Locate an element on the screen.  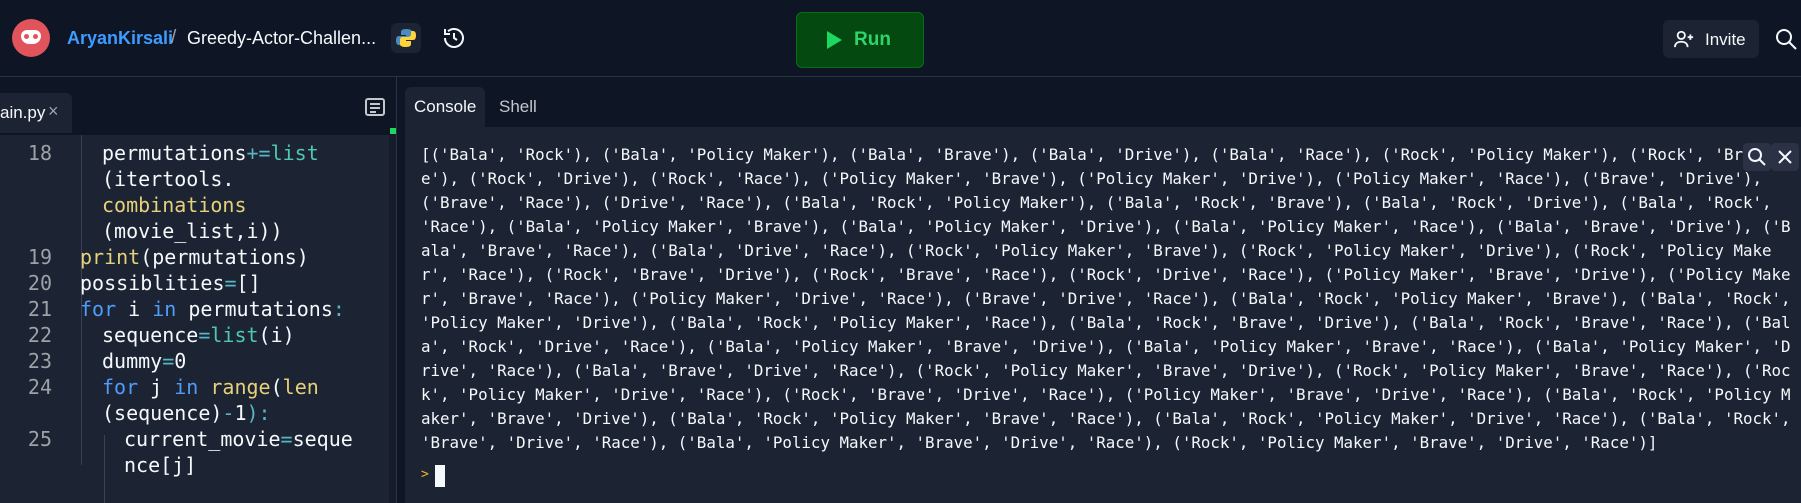
console-search-button is located at coordinates (1757, 157).